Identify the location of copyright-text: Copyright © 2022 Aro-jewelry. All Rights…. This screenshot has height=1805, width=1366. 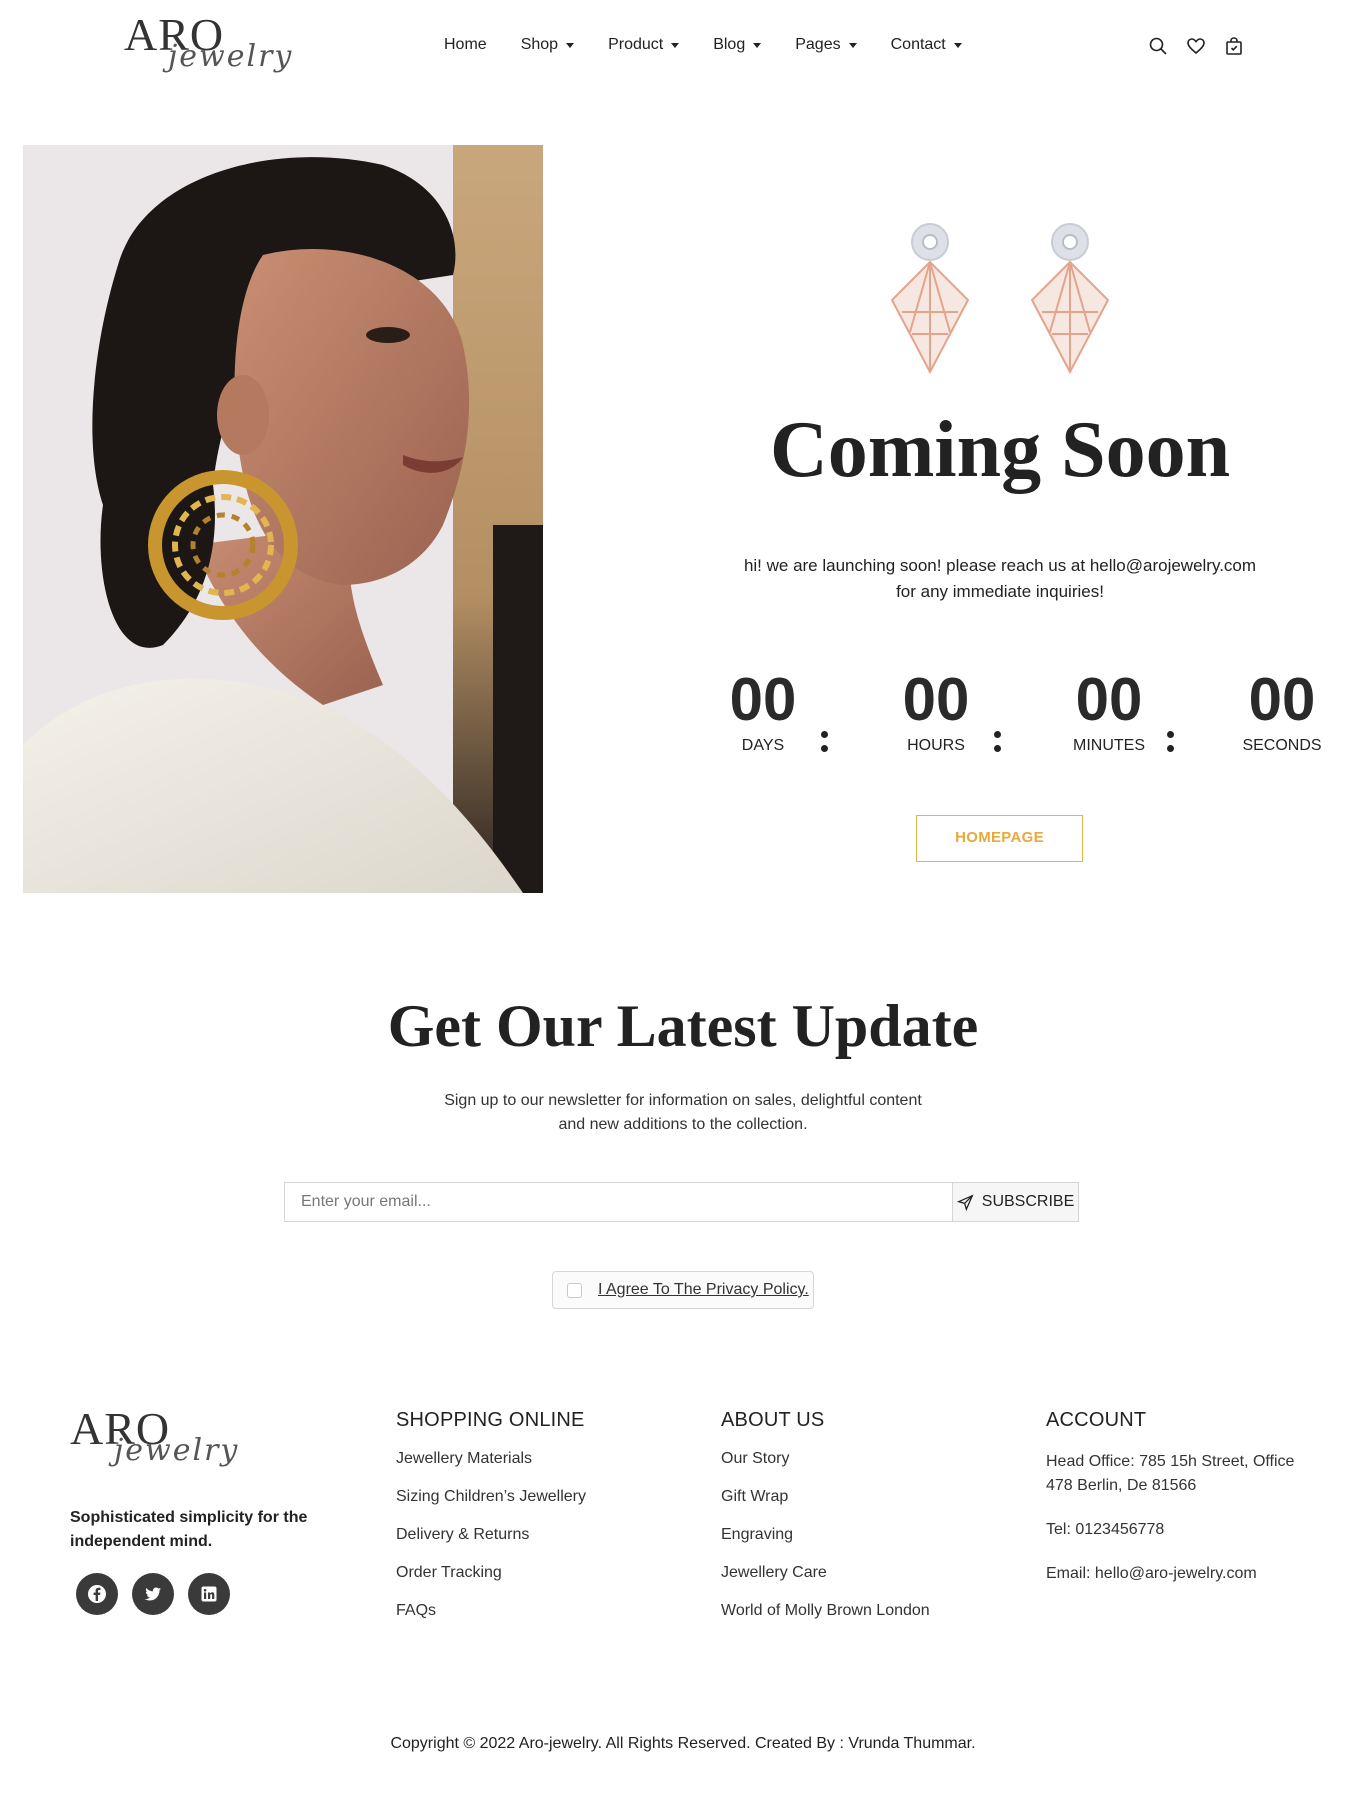
(683, 1743).